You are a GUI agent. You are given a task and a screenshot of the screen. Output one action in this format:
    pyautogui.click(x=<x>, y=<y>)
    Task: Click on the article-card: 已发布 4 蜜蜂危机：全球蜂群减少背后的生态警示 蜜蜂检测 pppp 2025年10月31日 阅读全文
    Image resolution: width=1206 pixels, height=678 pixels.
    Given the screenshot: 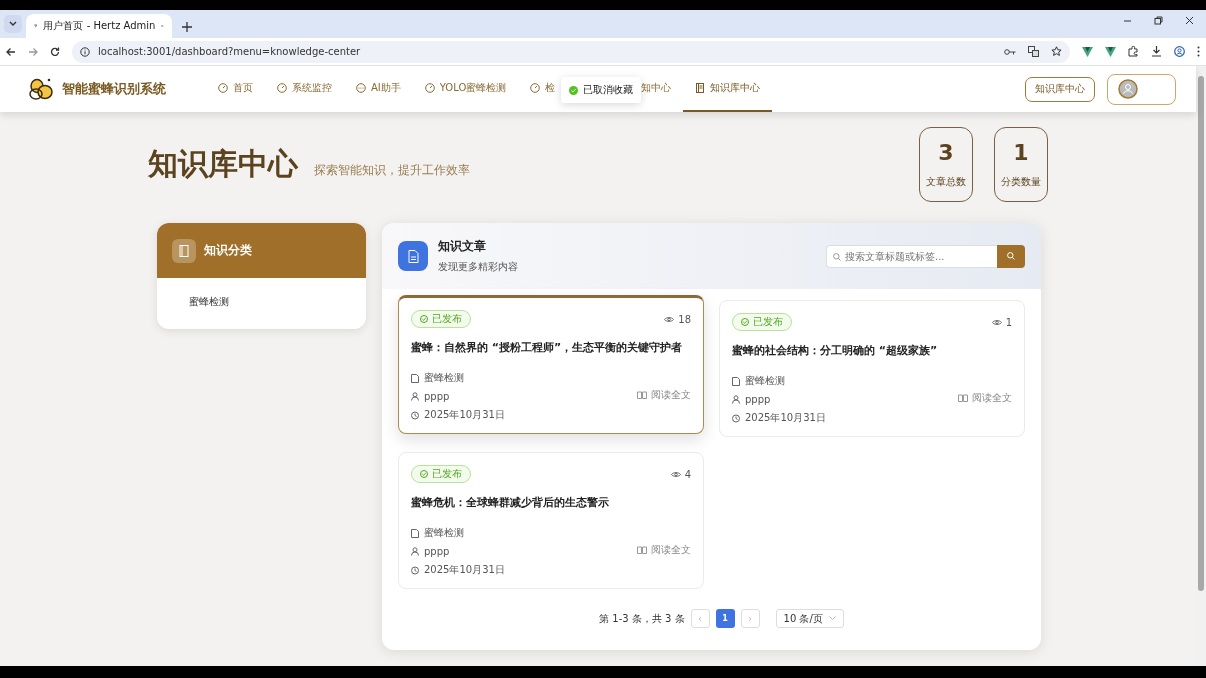 What is the action you would take?
    pyautogui.click(x=551, y=520)
    